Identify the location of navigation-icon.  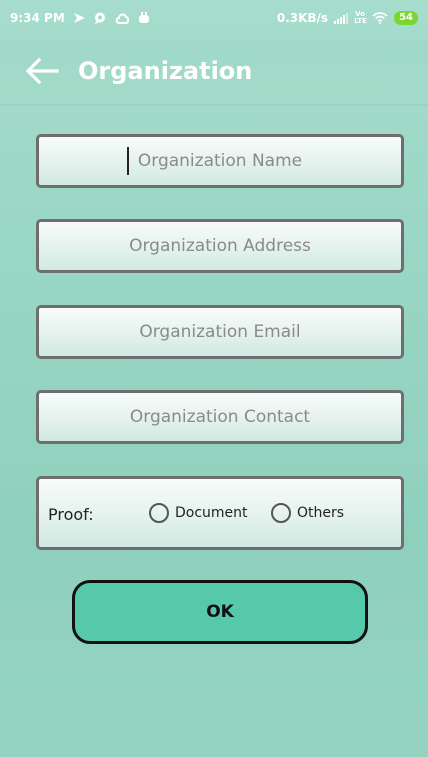
(79, 18).